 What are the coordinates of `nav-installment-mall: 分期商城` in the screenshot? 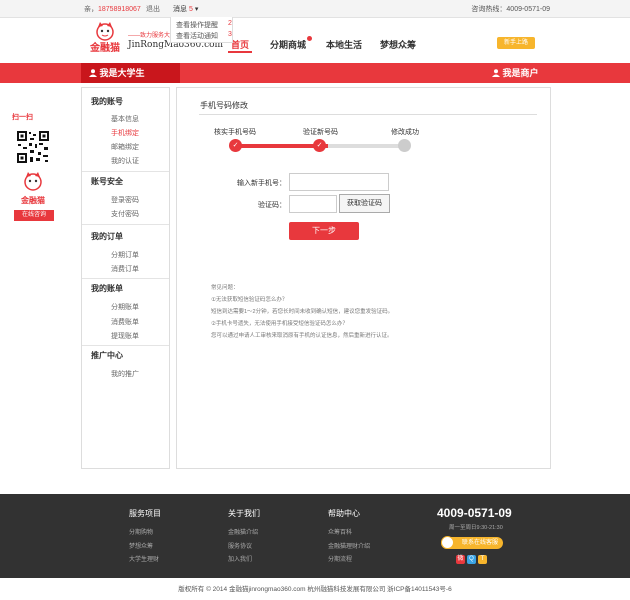 It's located at (288, 44).